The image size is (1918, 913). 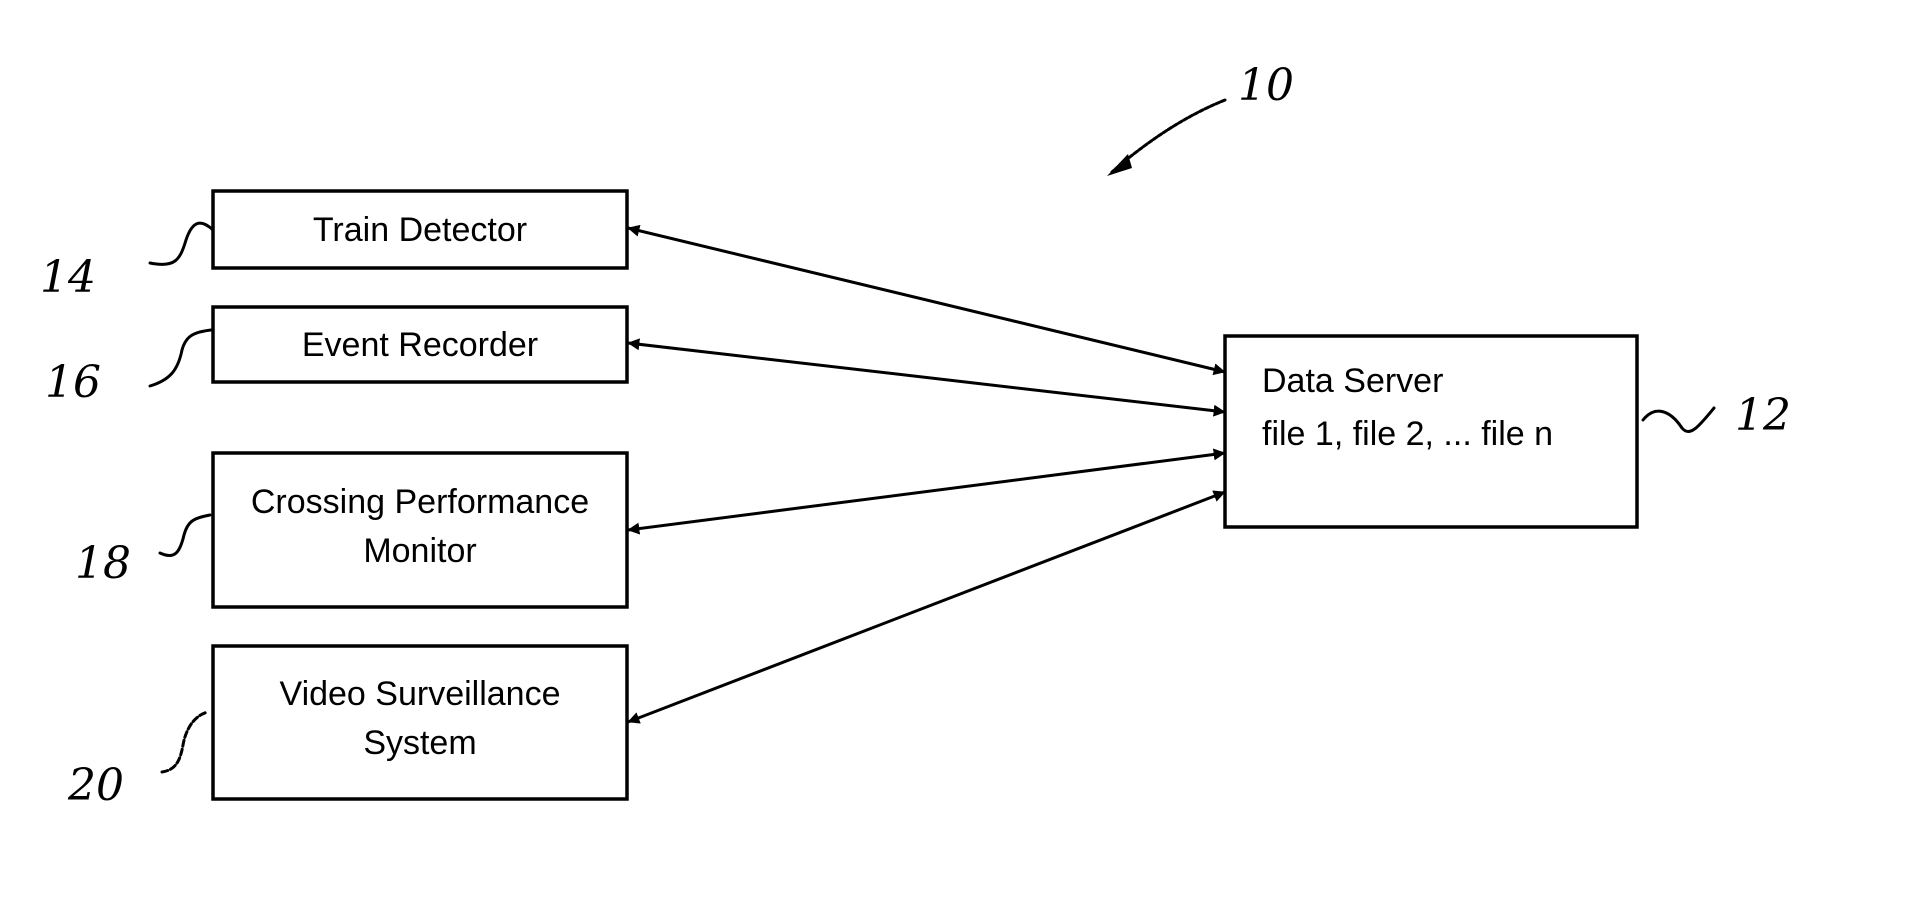 What do you see at coordinates (1266, 85) in the screenshot?
I see `figure-ref-label: 10` at bounding box center [1266, 85].